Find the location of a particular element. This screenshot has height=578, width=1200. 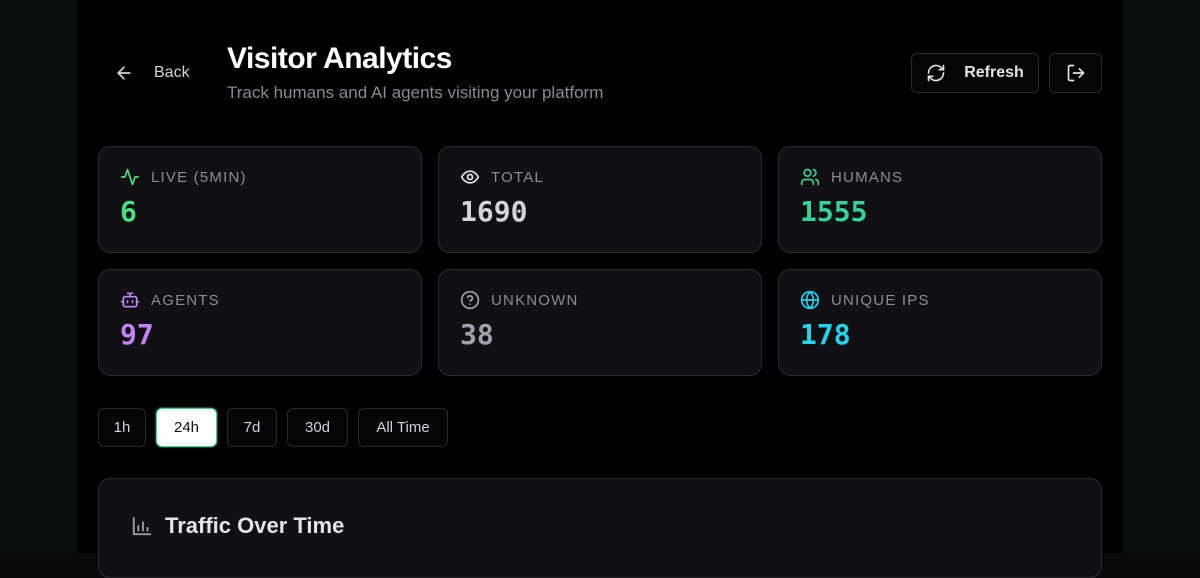

right-gutter is located at coordinates (1161, 276).